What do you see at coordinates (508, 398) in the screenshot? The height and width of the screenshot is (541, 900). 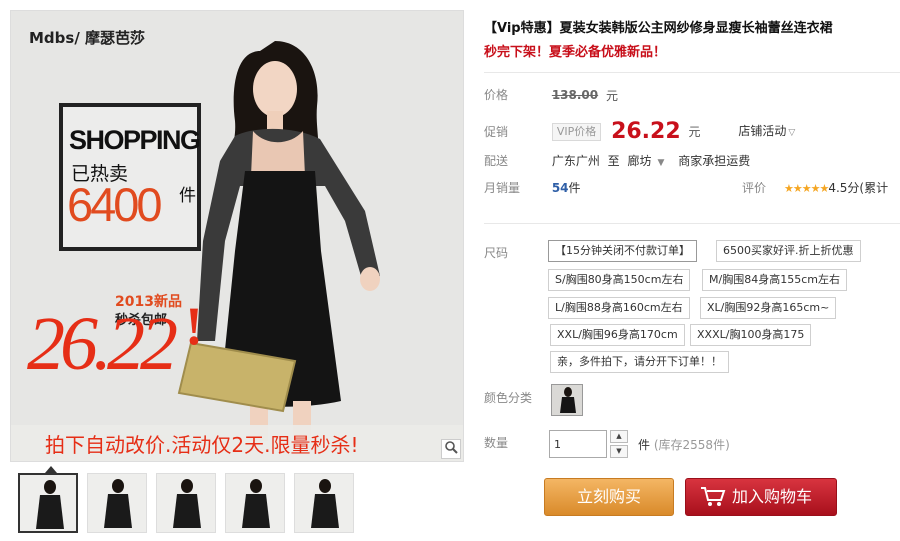 I see `color-label: 颜色分类` at bounding box center [508, 398].